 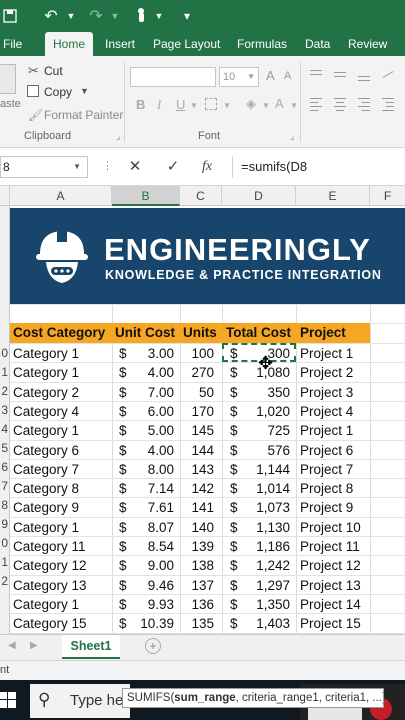 I want to click on select-all-corner, so click(x=5, y=196).